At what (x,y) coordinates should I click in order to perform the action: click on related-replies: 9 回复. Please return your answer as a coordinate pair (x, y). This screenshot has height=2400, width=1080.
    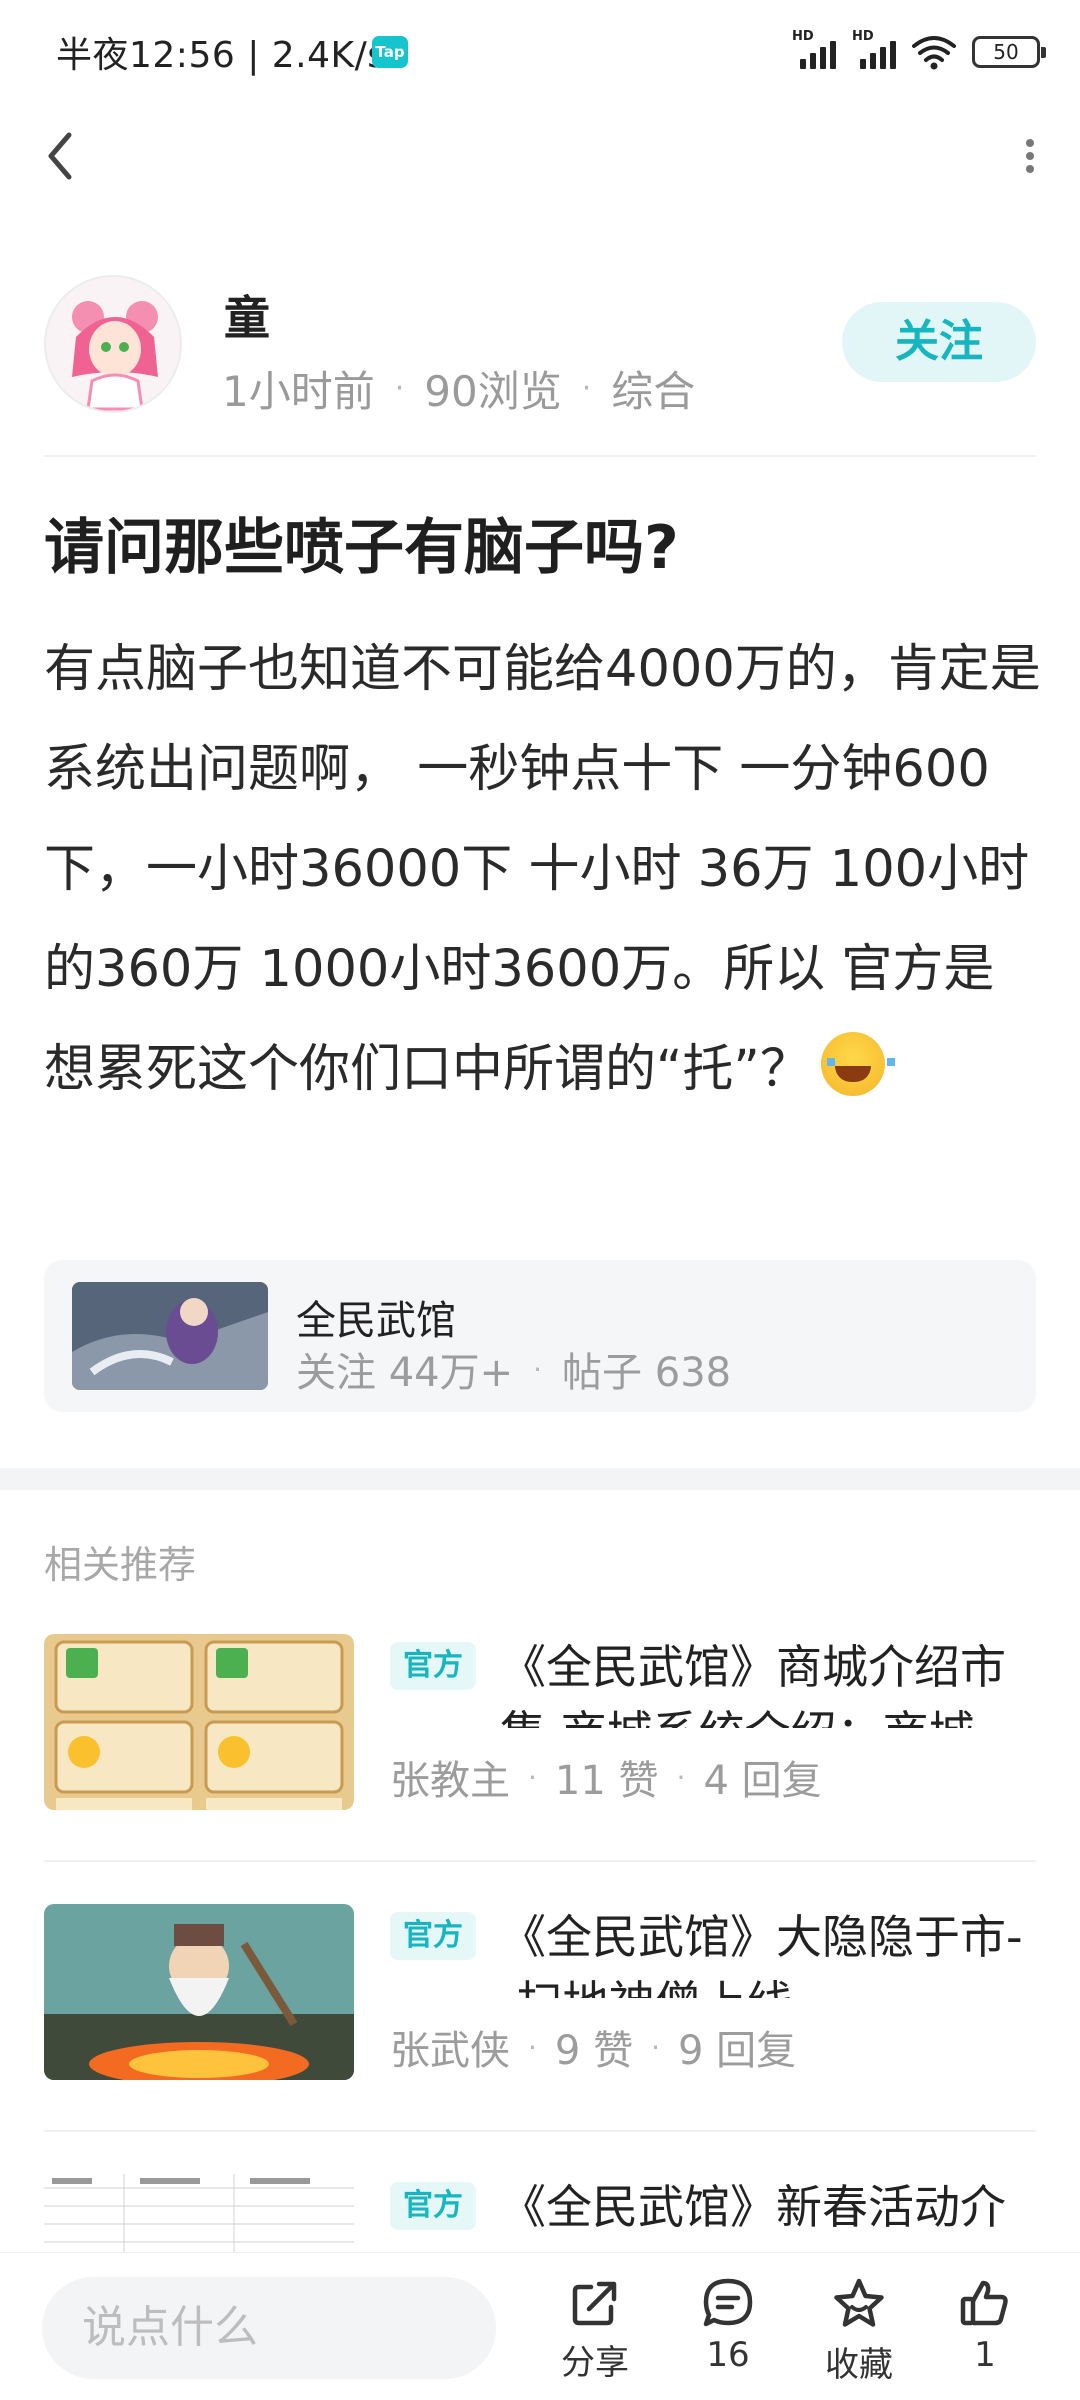
    Looking at the image, I should click on (737, 2051).